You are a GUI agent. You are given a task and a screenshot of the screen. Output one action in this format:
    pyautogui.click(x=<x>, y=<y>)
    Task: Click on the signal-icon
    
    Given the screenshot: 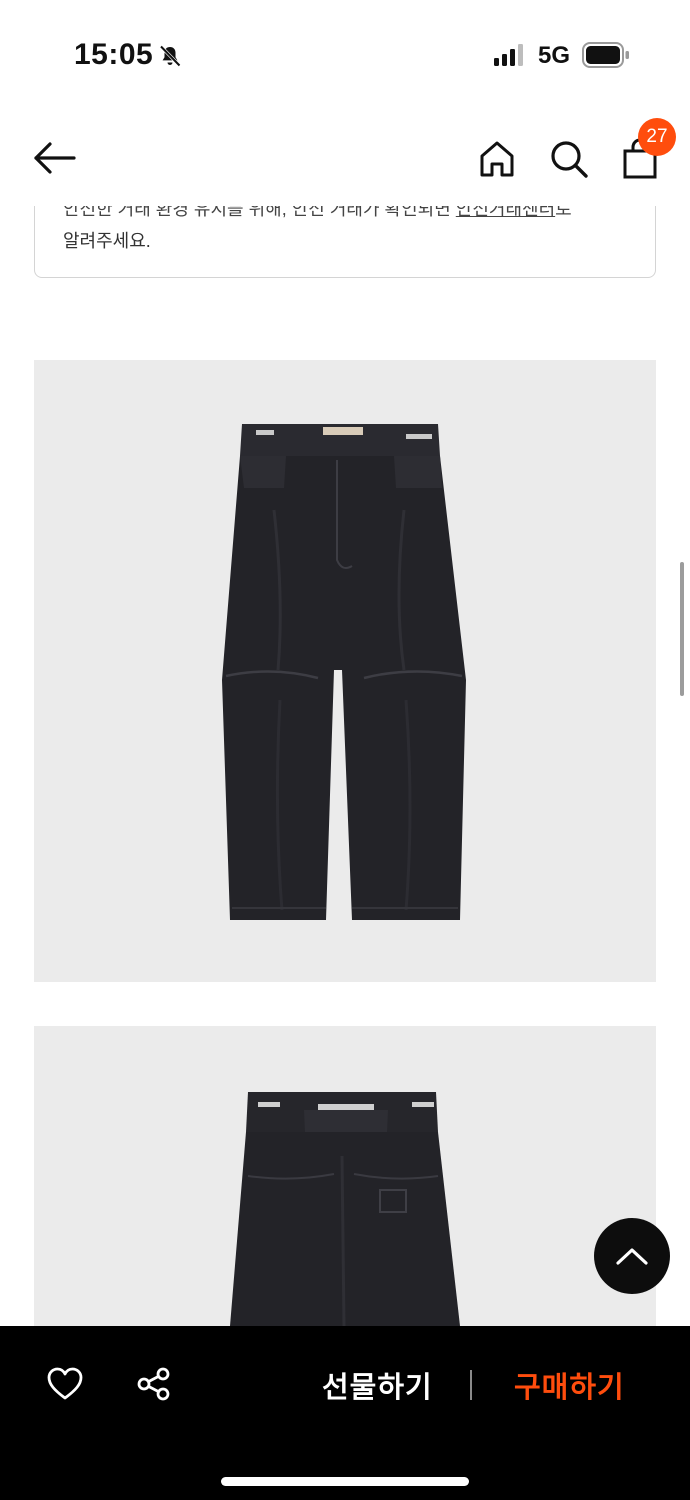 What is the action you would take?
    pyautogui.click(x=508, y=55)
    